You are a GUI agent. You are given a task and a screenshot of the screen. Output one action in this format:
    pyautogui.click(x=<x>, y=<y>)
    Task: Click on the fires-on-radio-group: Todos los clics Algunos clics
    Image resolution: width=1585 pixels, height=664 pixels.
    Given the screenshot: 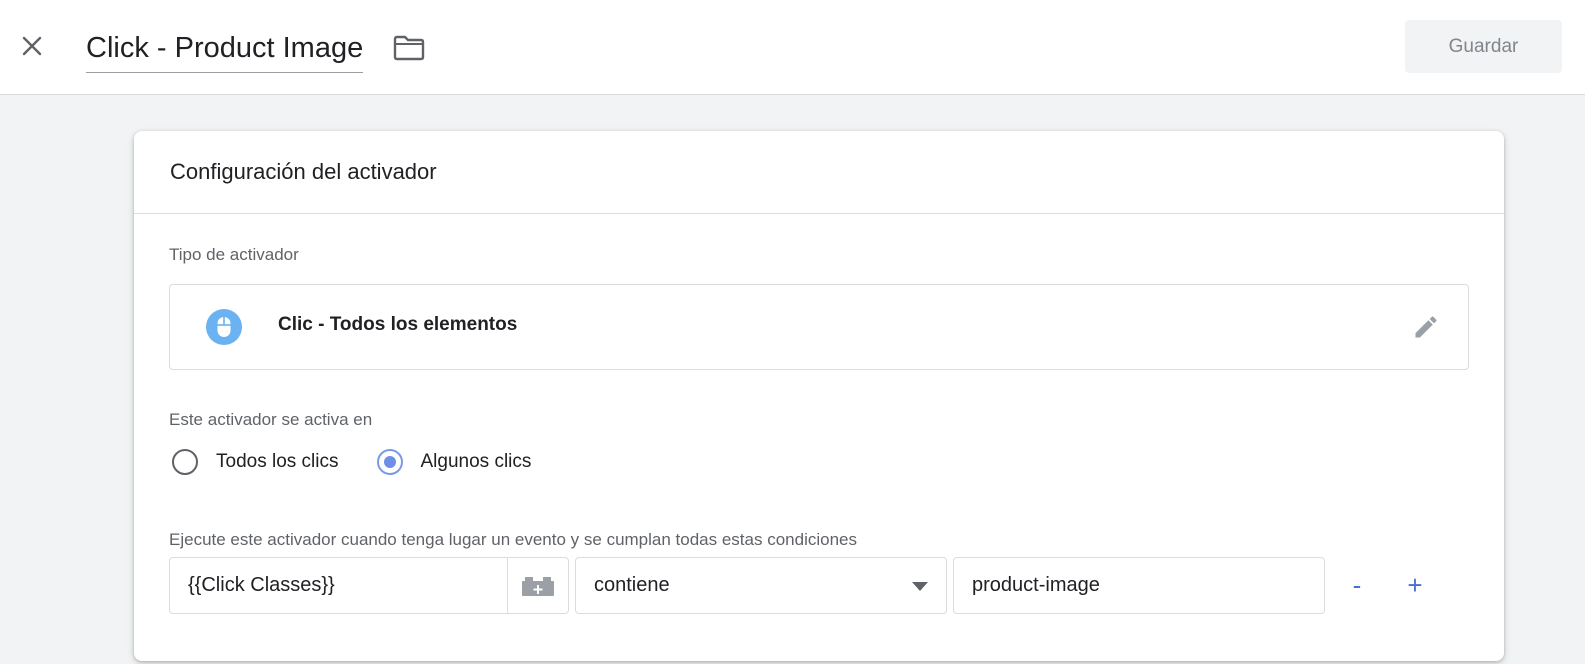 What is the action you would take?
    pyautogui.click(x=370, y=462)
    